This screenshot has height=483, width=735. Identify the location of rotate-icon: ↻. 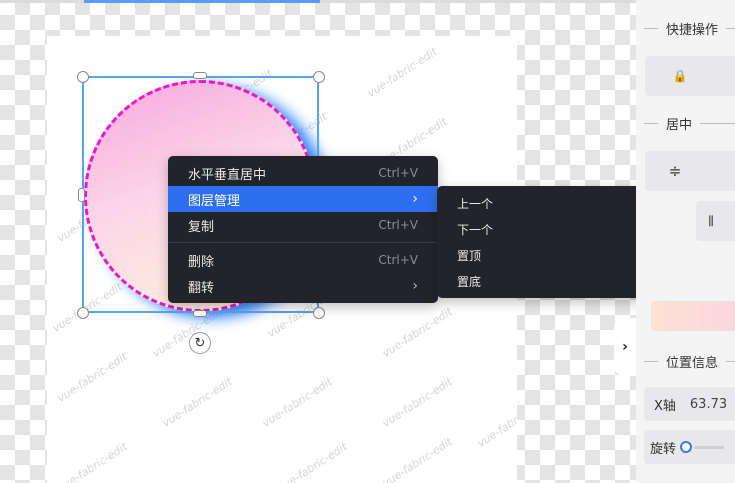
(200, 343).